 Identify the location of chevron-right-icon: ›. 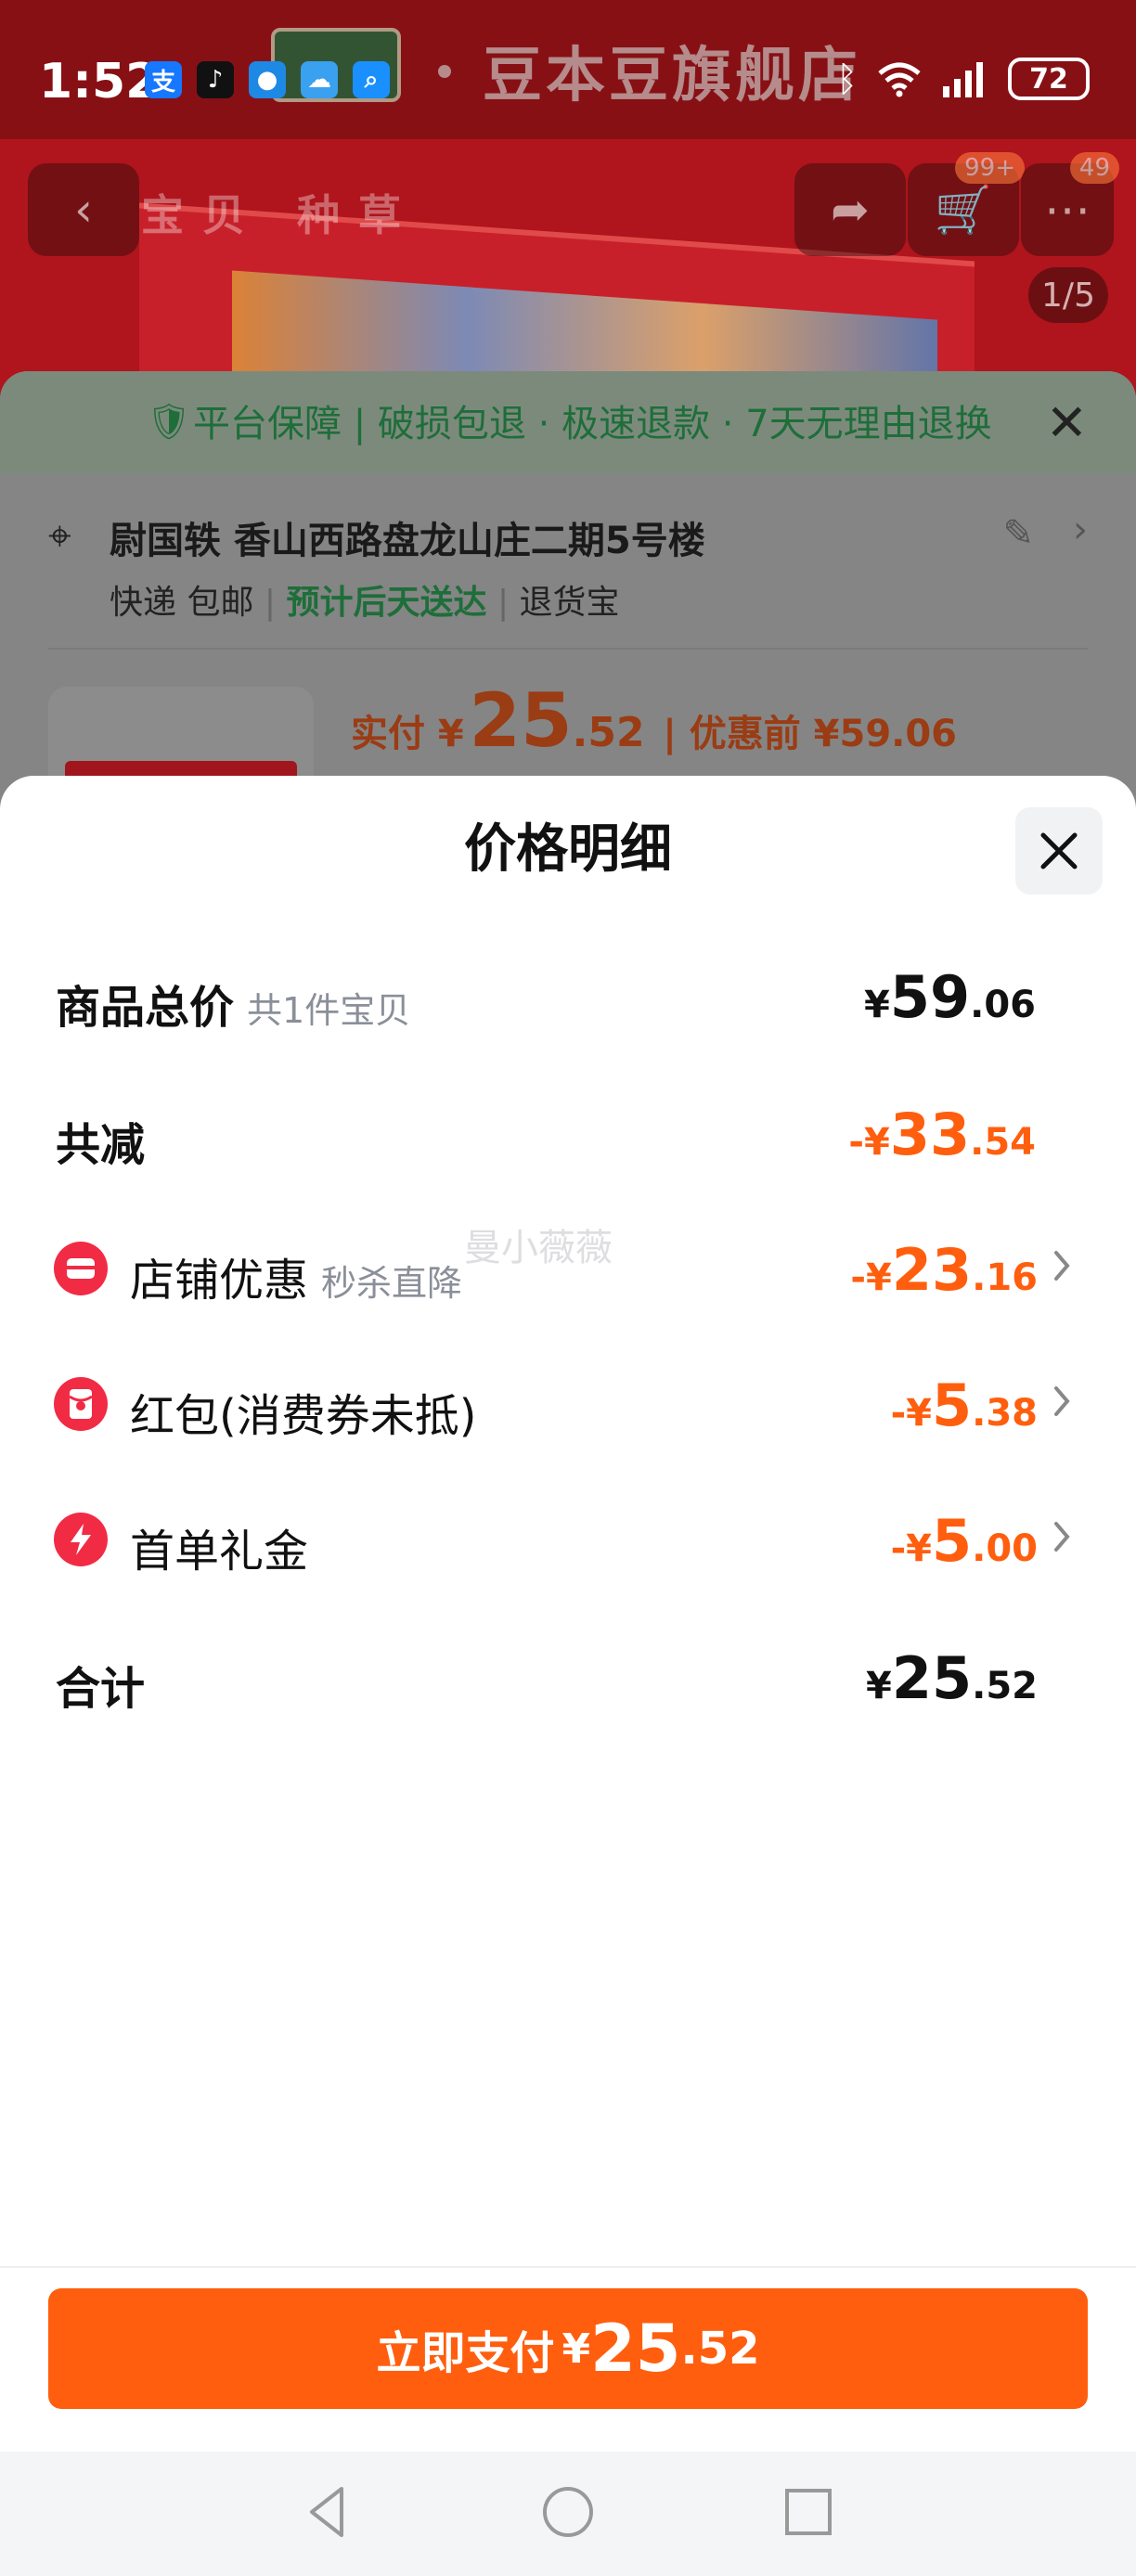
(1080, 530).